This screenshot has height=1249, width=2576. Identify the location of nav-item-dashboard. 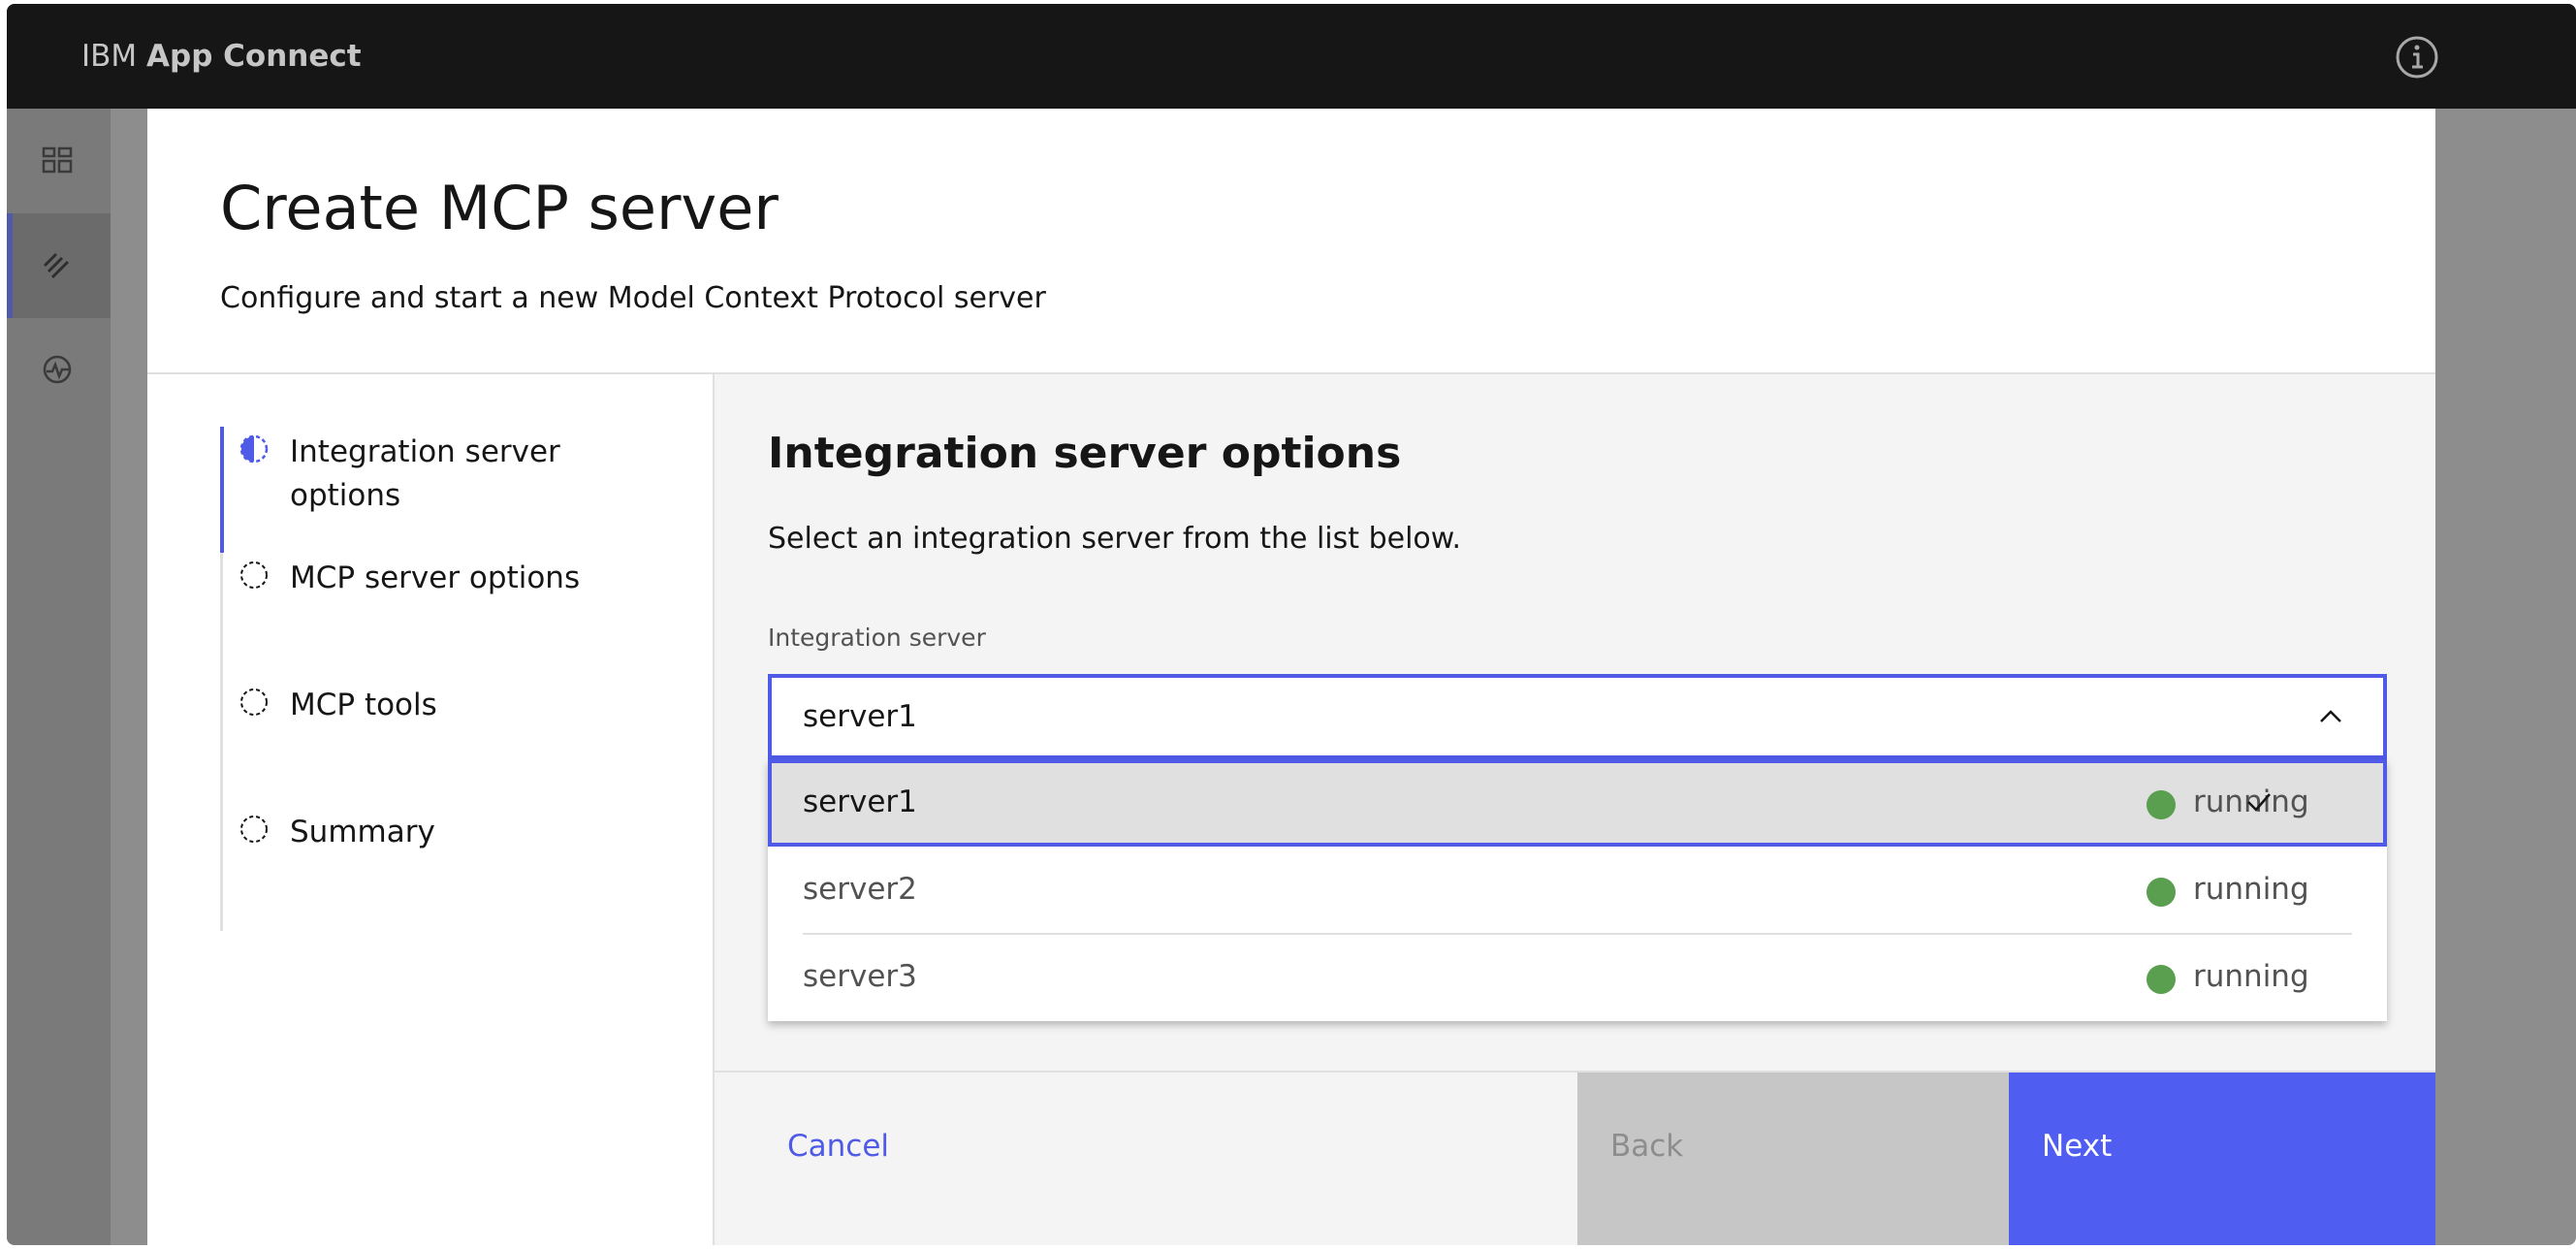
(59, 161).